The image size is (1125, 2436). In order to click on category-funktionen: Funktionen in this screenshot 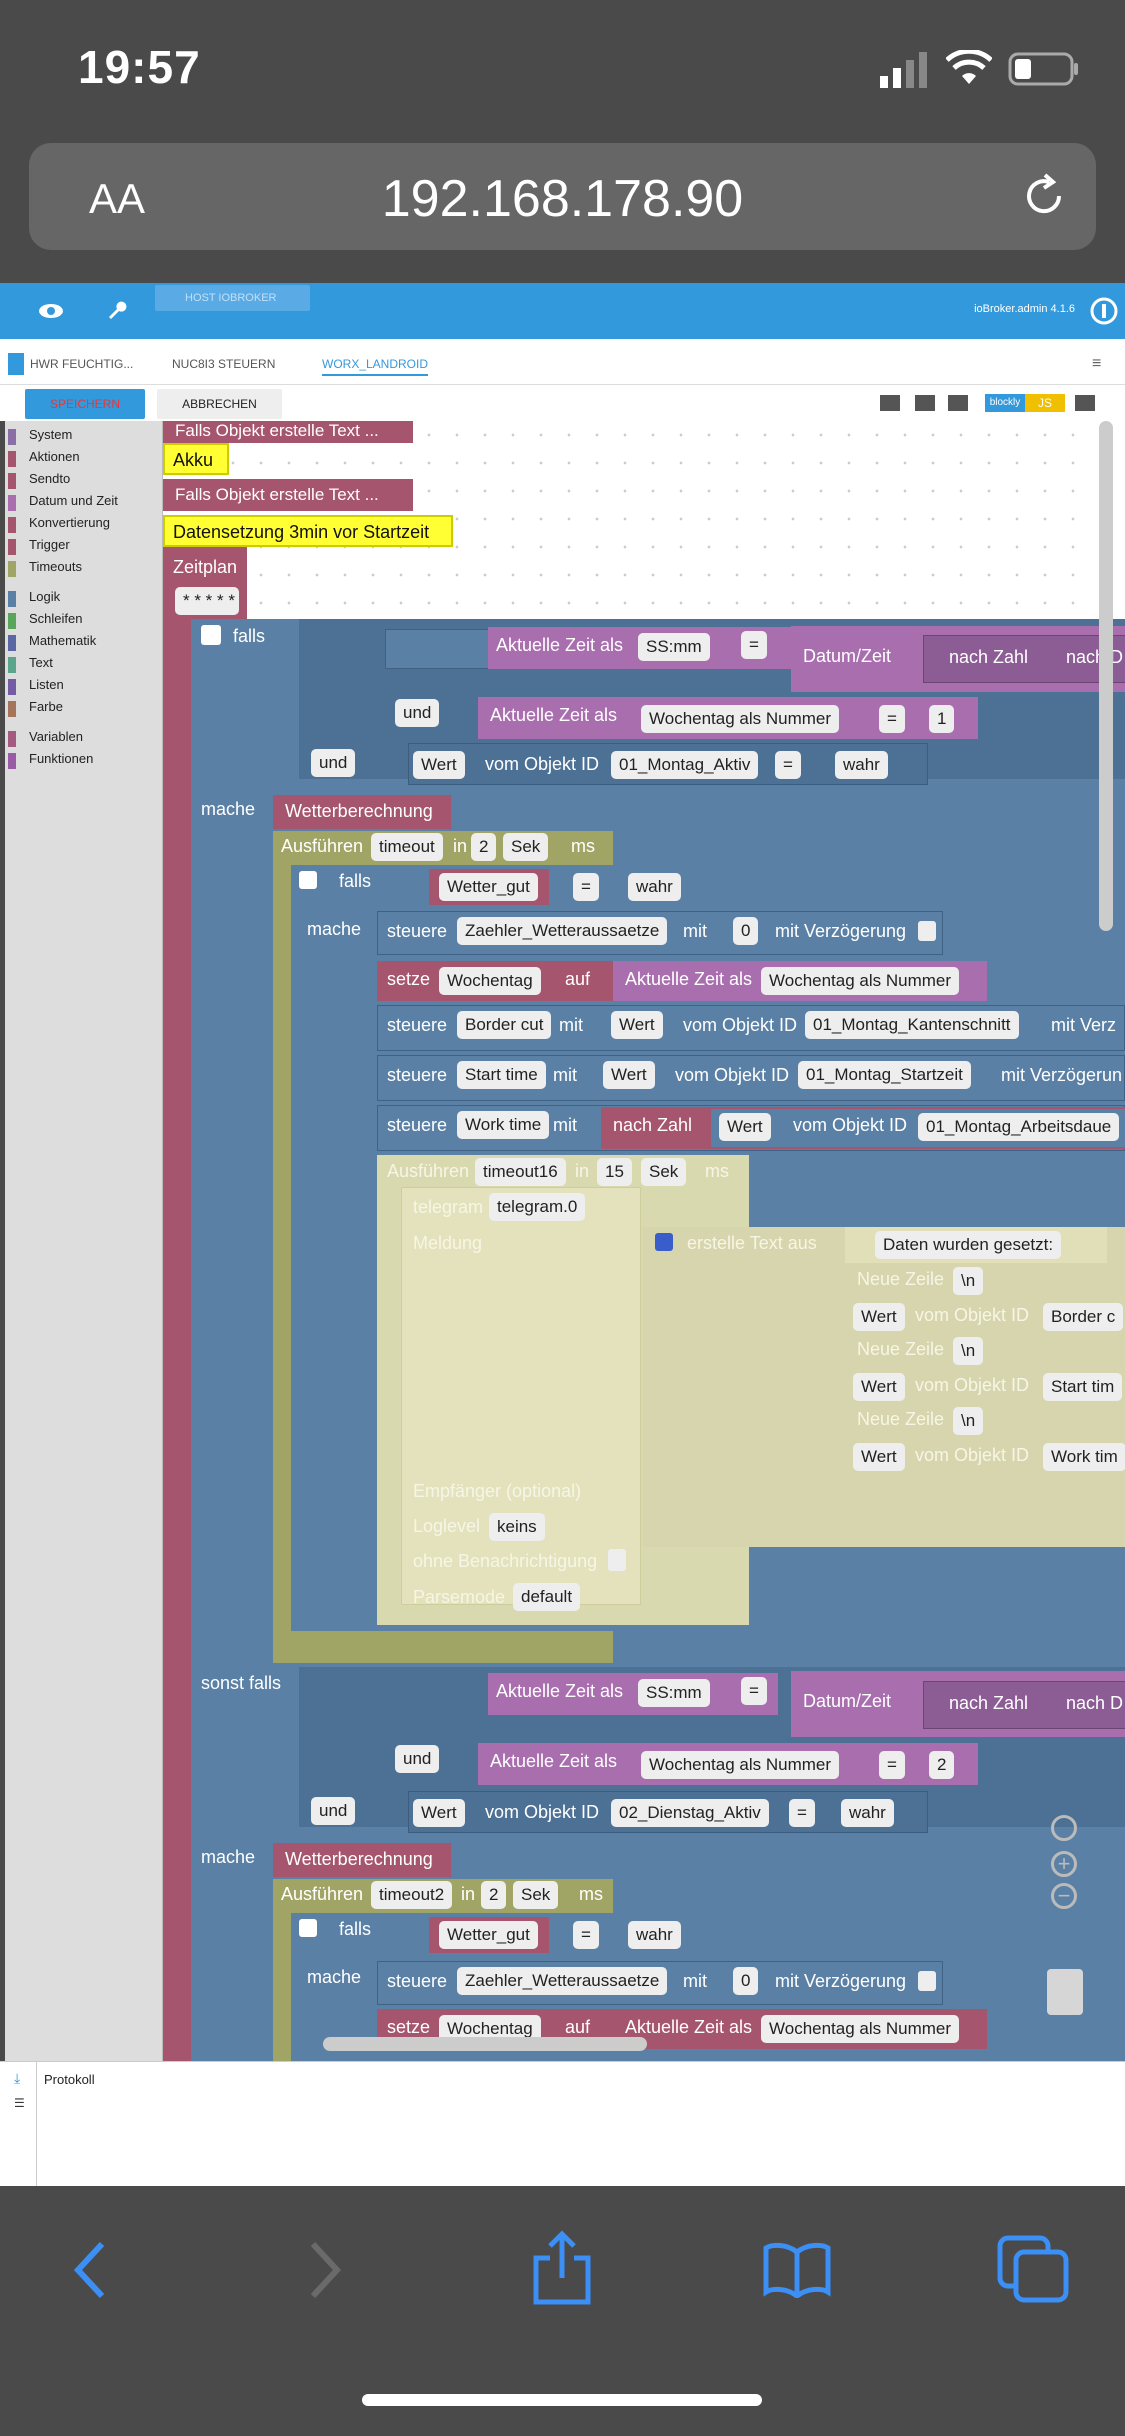, I will do `click(61, 758)`.